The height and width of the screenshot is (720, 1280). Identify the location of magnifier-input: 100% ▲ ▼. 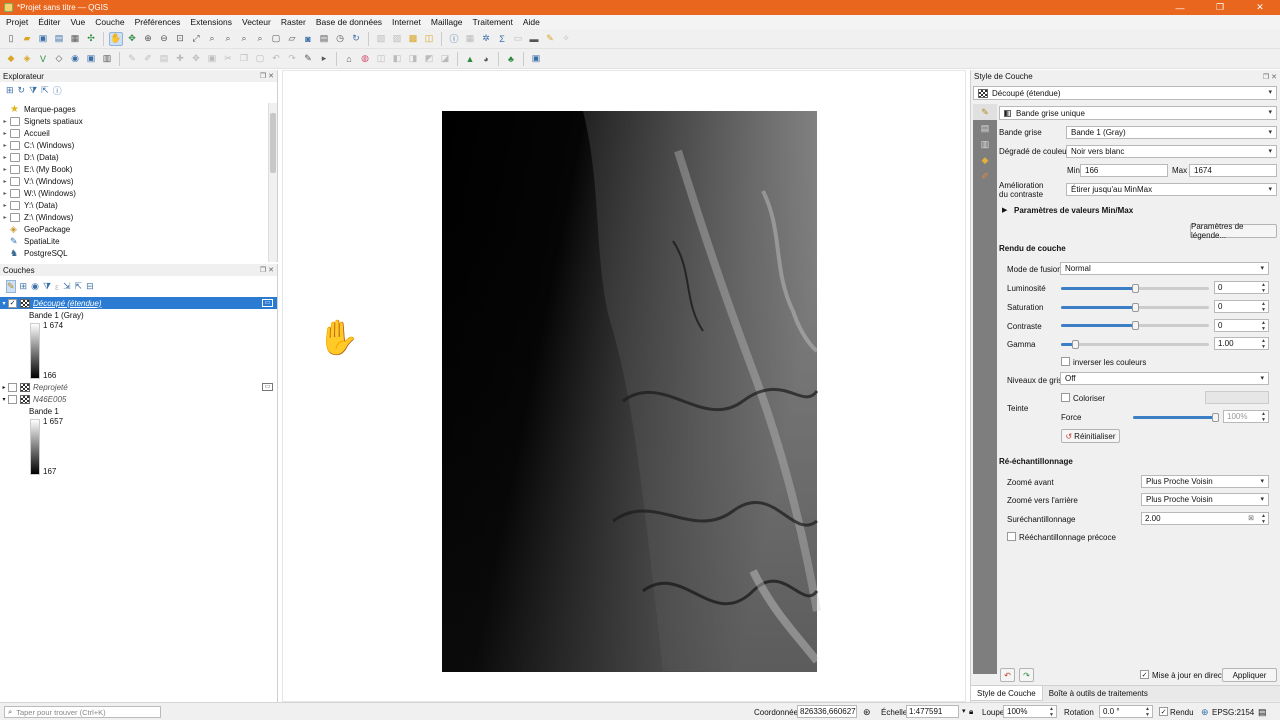
(1030, 711).